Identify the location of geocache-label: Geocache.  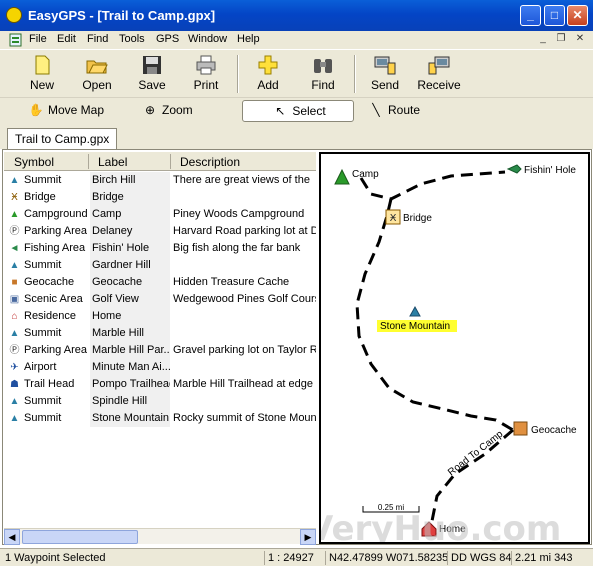
(554, 430).